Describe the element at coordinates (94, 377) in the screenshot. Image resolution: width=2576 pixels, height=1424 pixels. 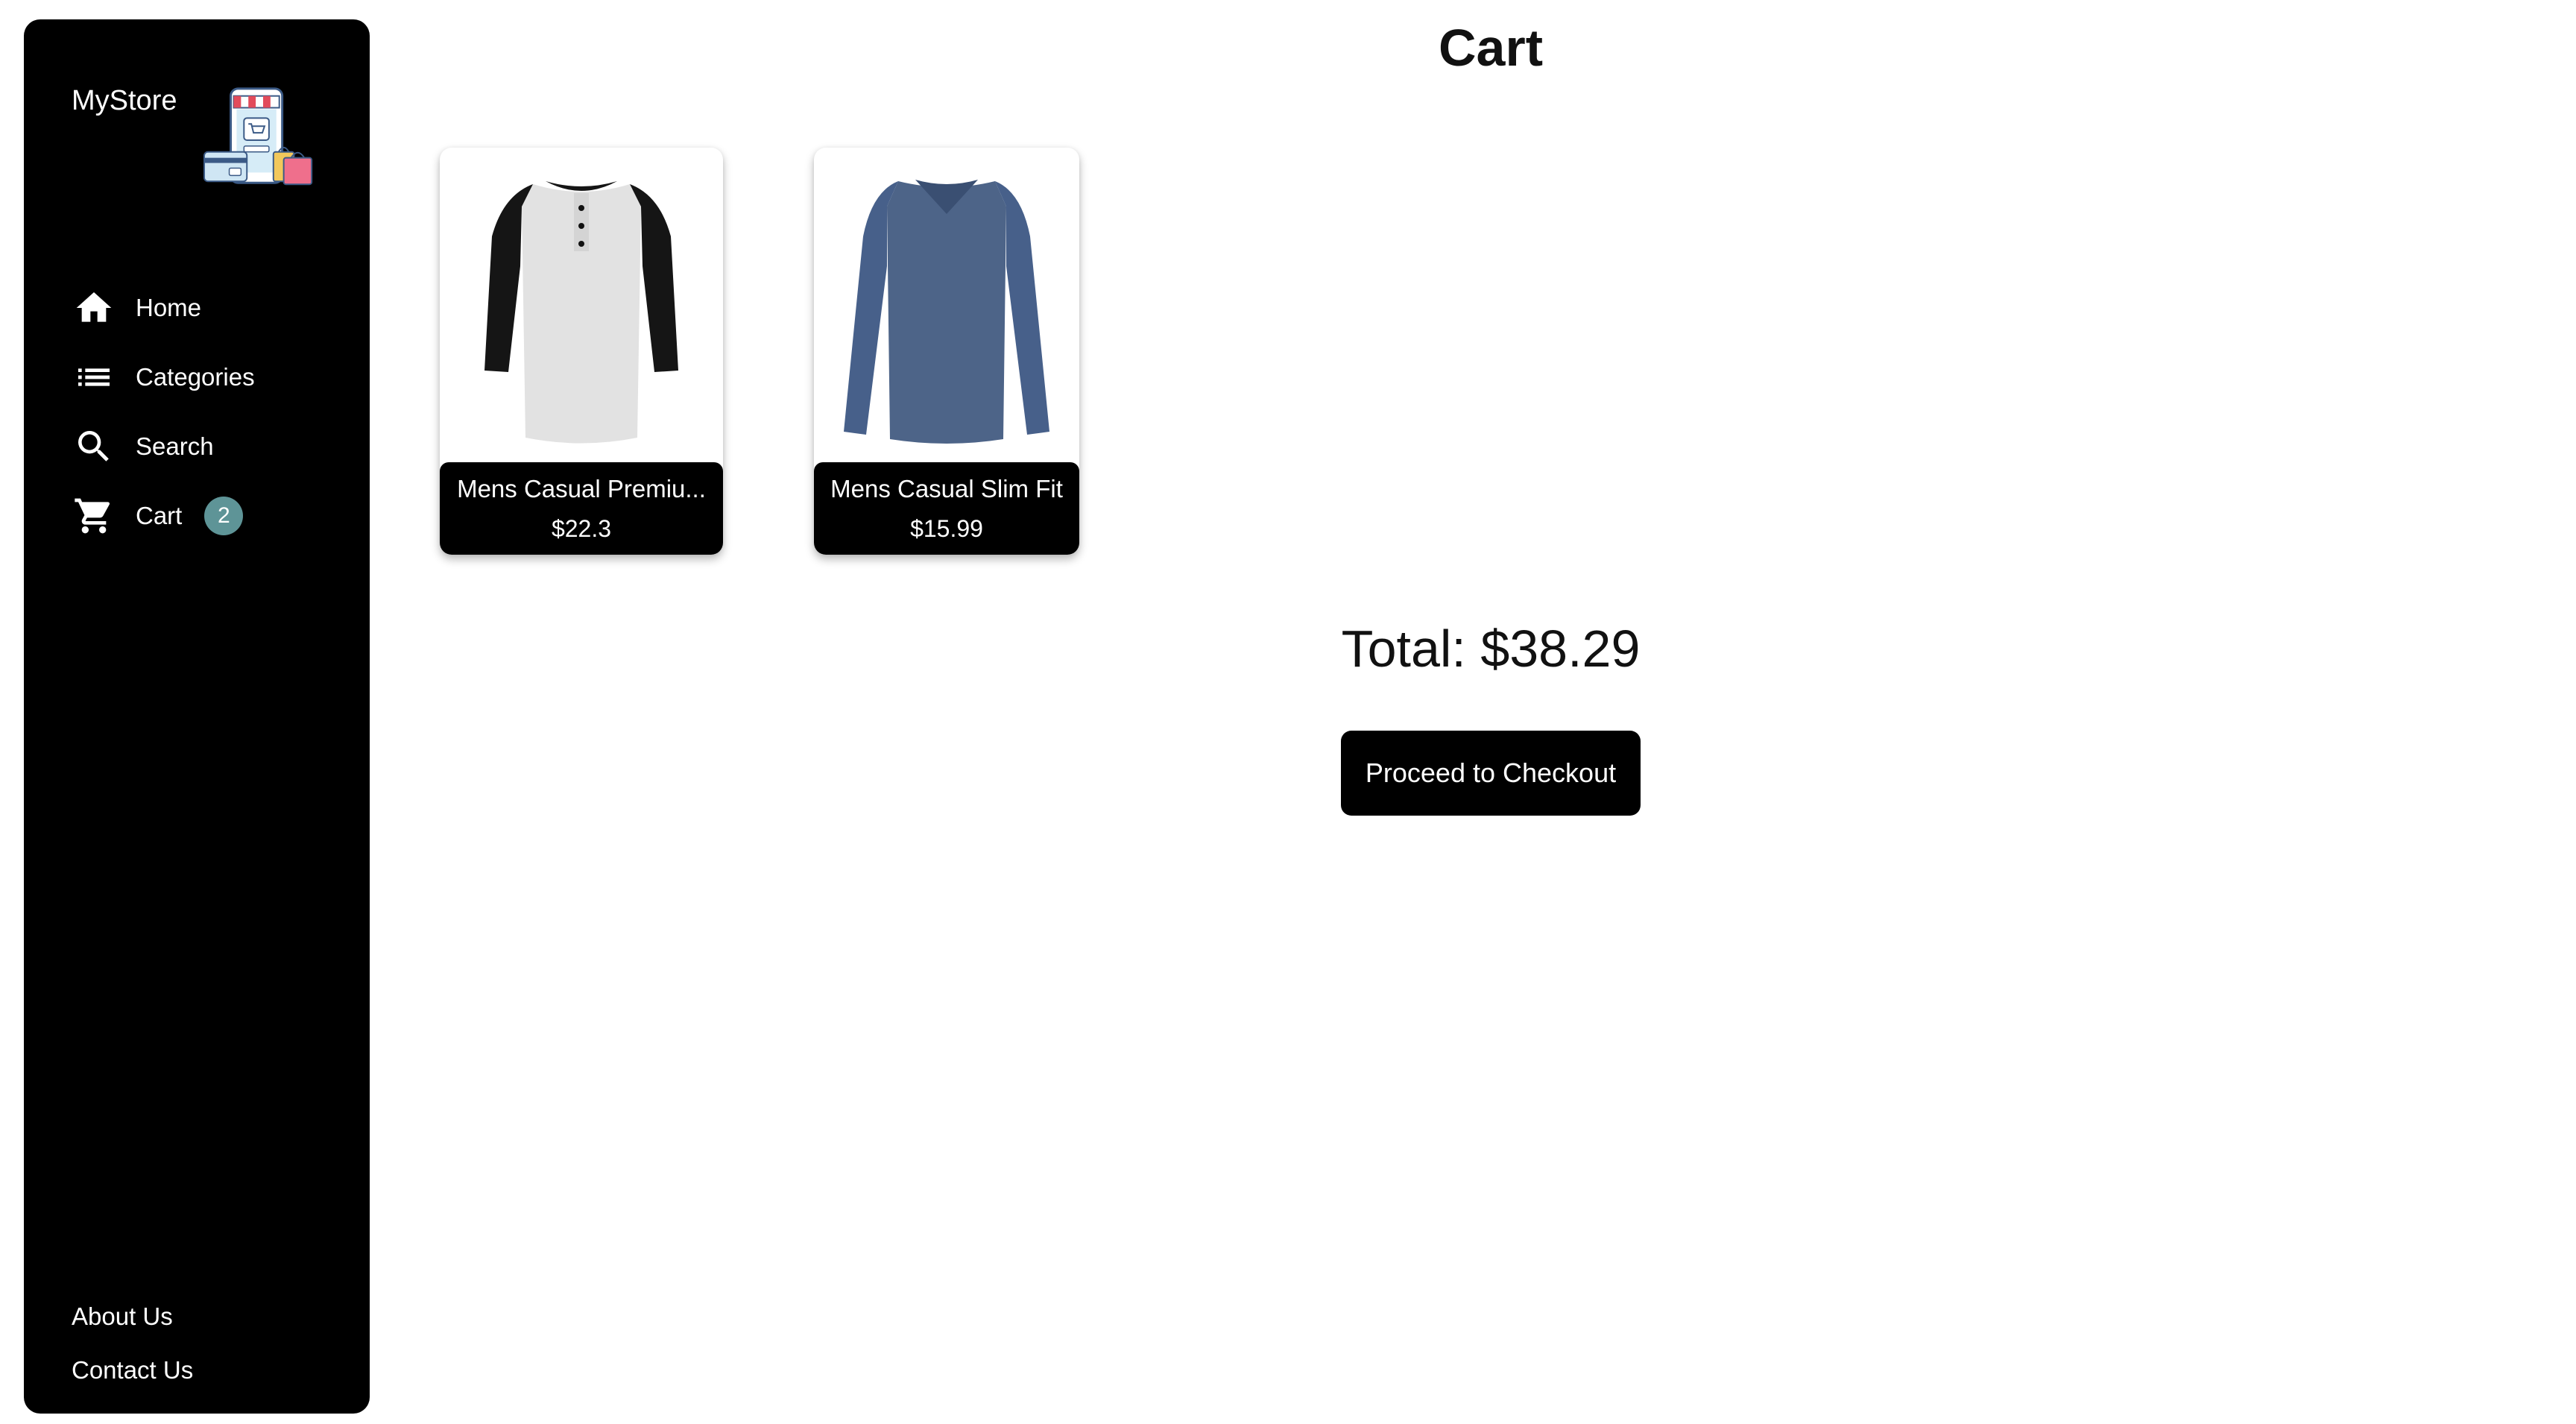
I see `list-icon` at that location.